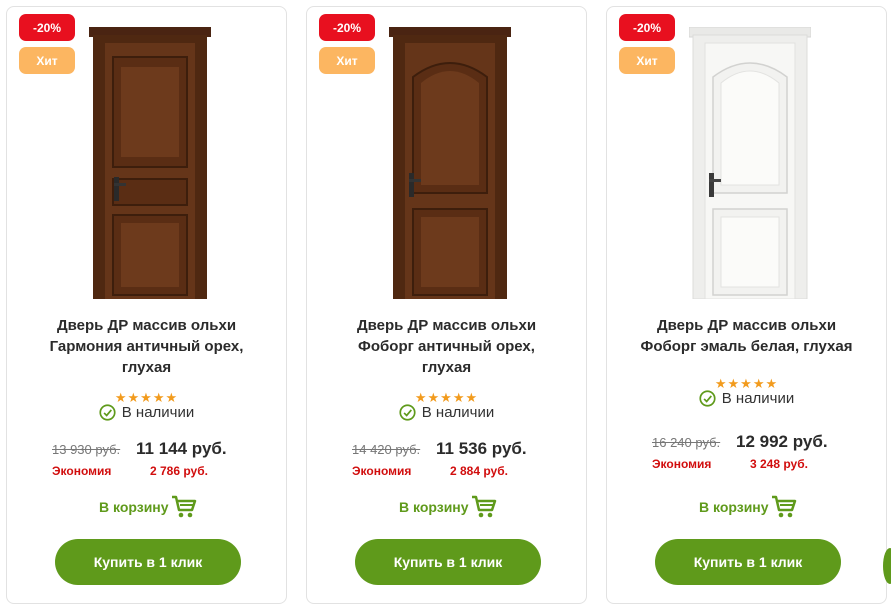 This screenshot has height=611, width=891. What do you see at coordinates (887, 566) in the screenshot?
I see `next-arrow-button` at bounding box center [887, 566].